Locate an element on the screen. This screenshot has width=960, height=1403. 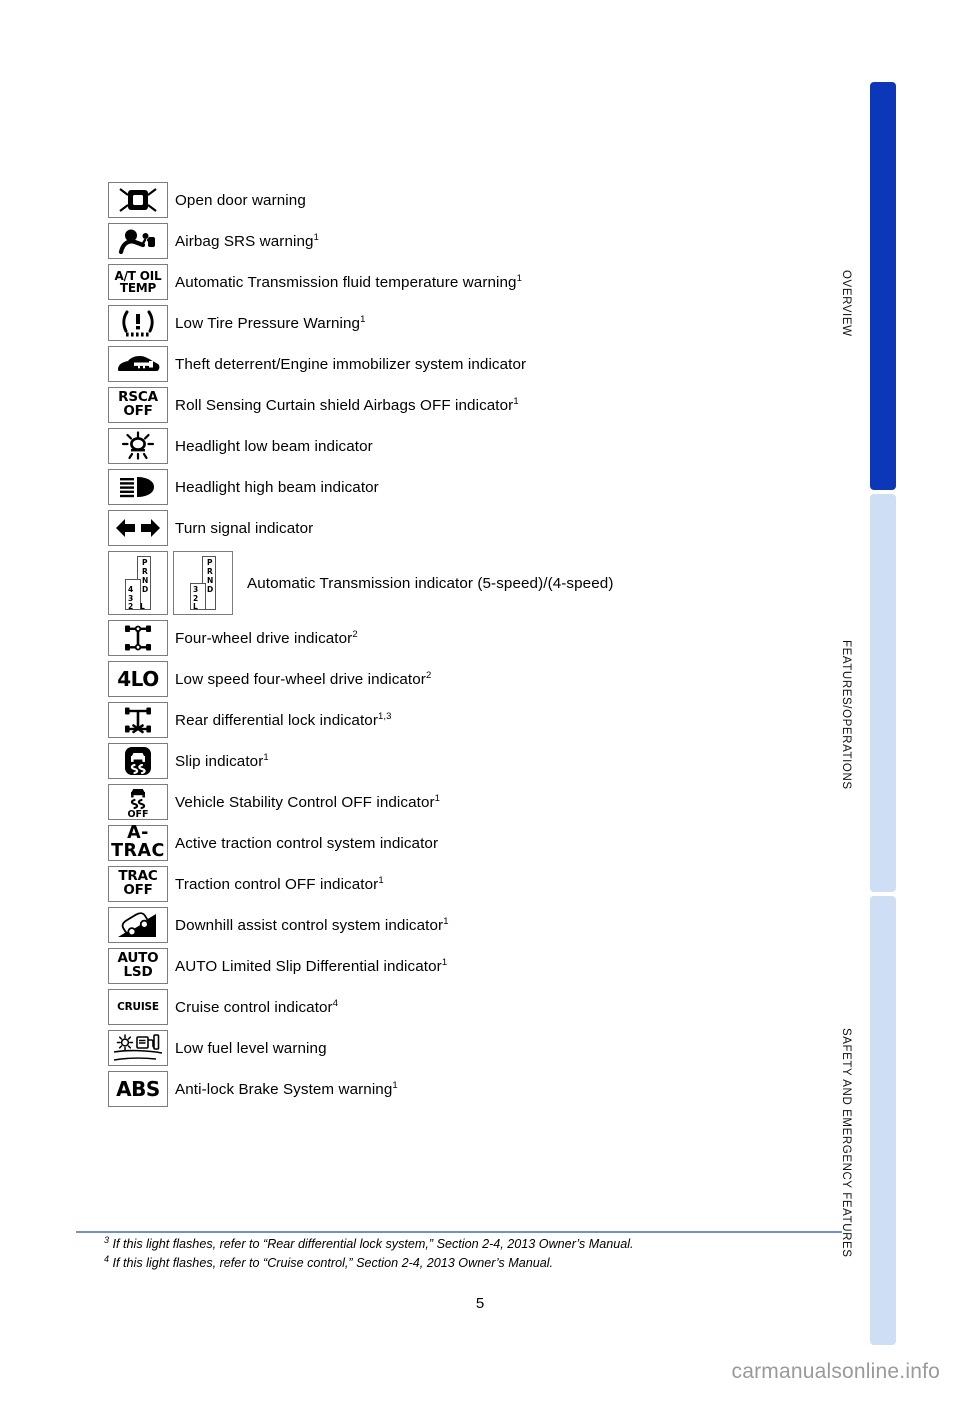
row-description-text: Headlight high beam indicator is located at coordinates (277, 488).